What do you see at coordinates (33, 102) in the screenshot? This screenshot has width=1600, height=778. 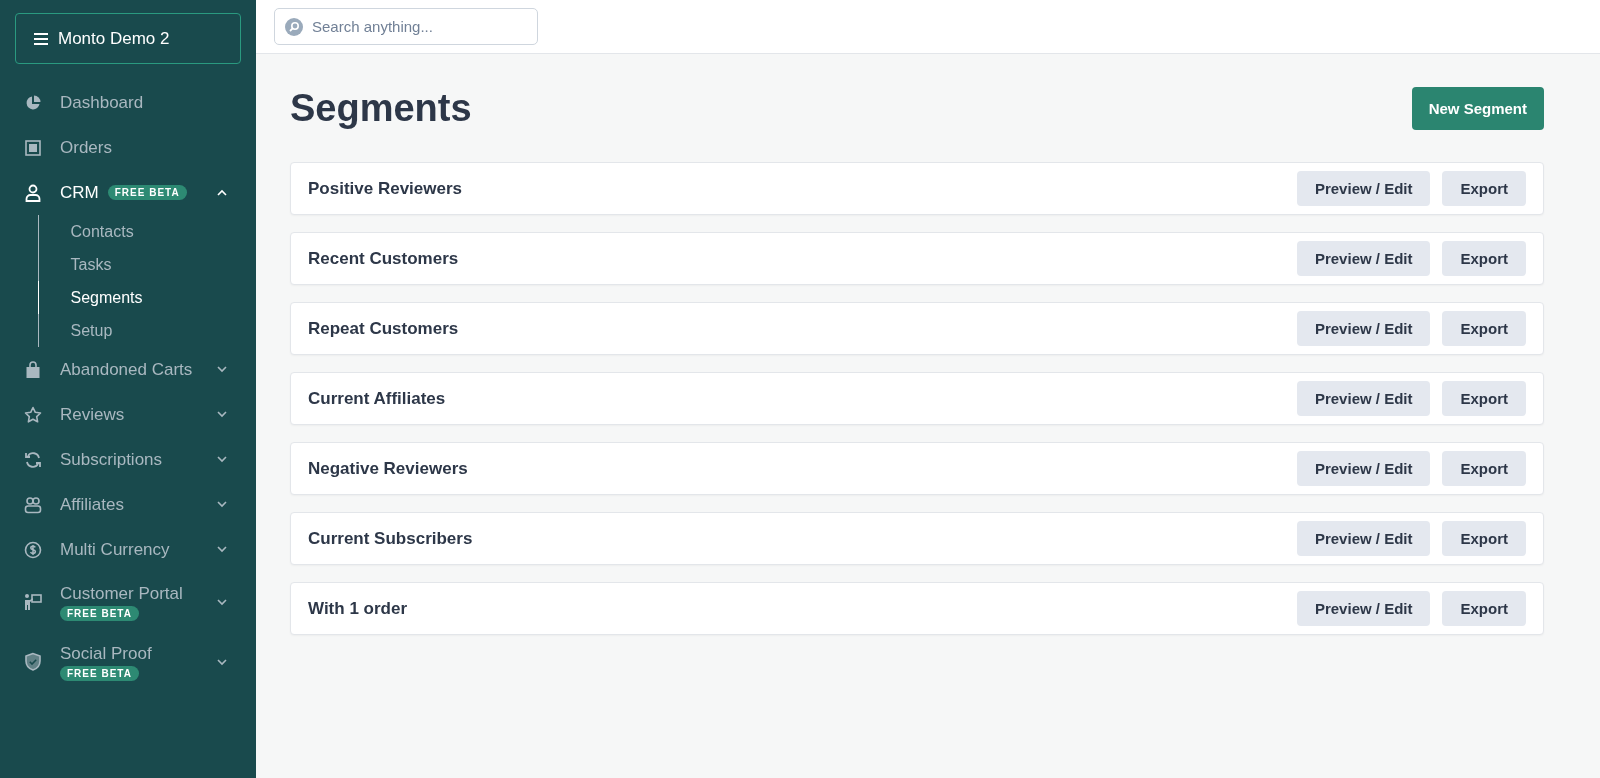 I see `pie-chart-icon` at bounding box center [33, 102].